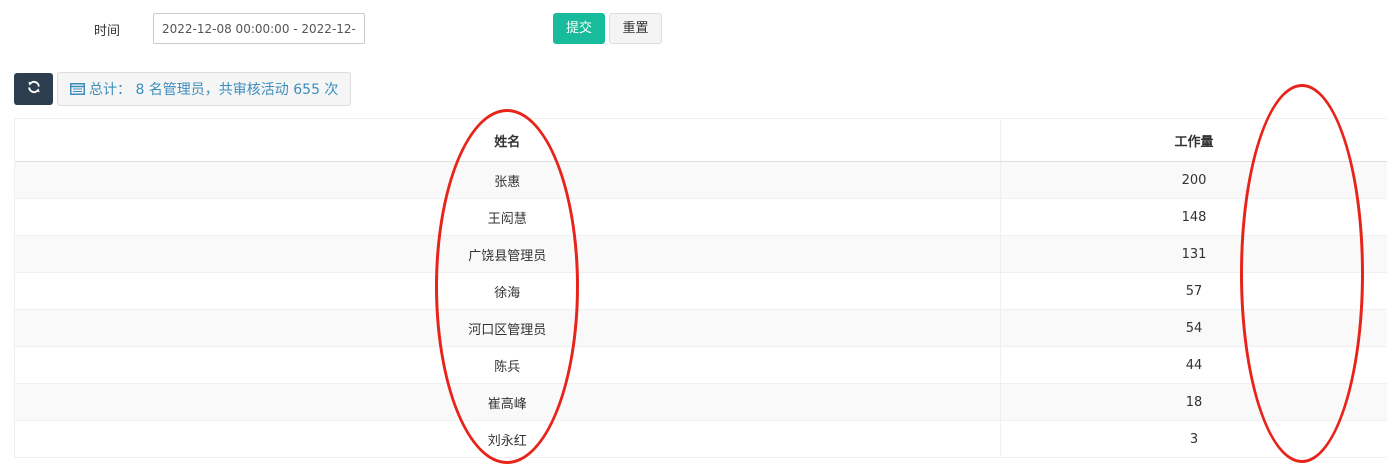 The height and width of the screenshot is (465, 1387). I want to click on refresh-icon, so click(34, 89).